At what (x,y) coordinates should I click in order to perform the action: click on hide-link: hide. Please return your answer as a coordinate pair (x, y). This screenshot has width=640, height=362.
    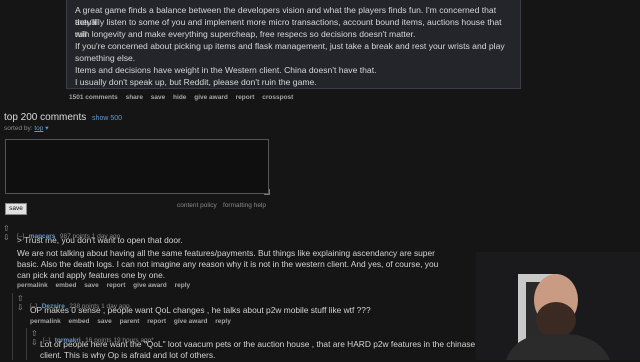
    Looking at the image, I should click on (179, 97).